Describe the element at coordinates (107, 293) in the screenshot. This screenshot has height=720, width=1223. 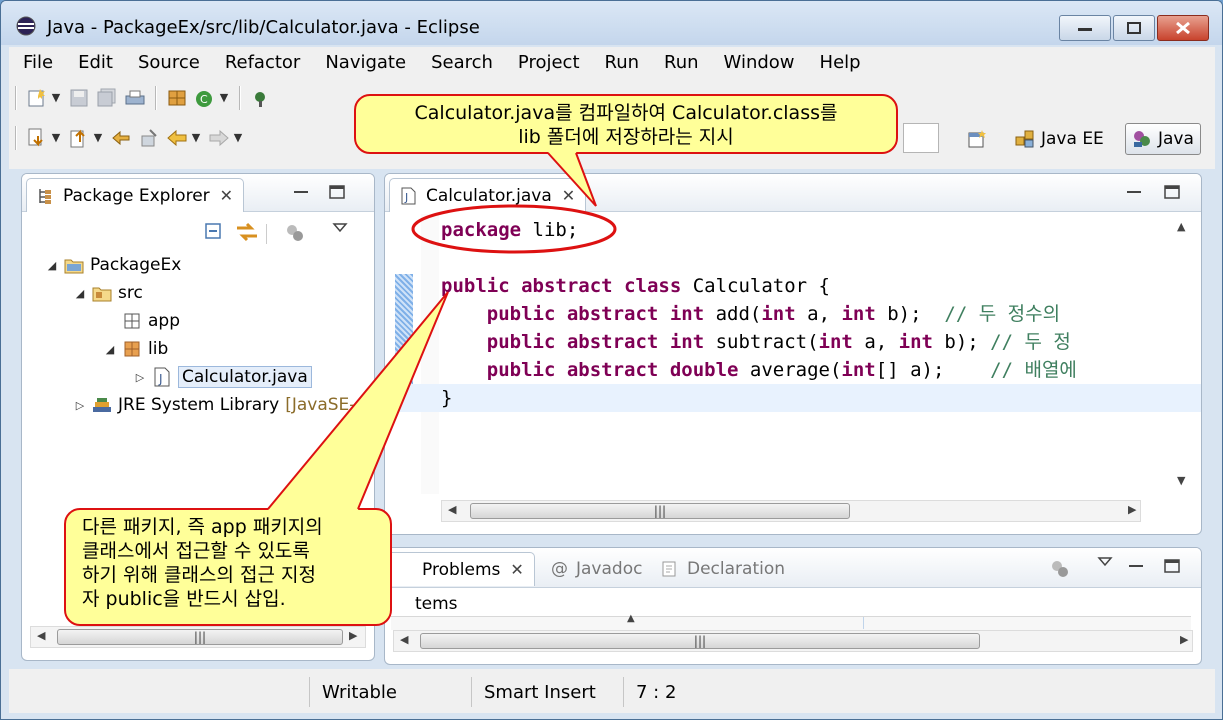
I see `tree-item-src: ◢ src` at that location.